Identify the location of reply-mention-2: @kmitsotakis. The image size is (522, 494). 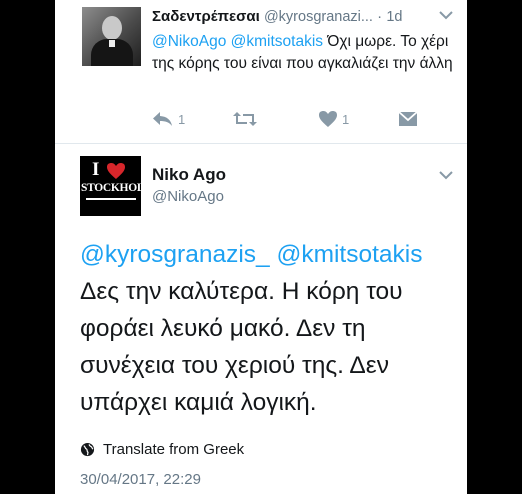
(277, 41).